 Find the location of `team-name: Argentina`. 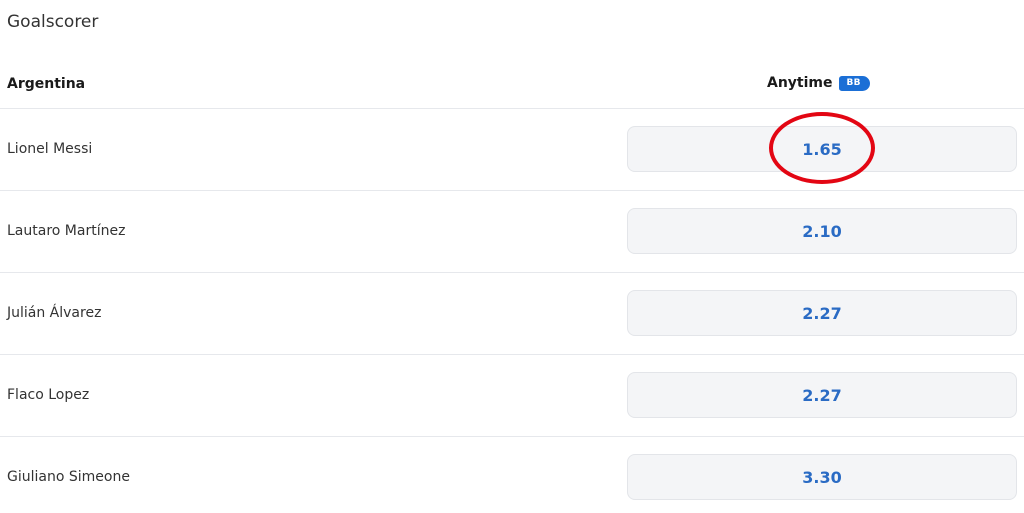

team-name: Argentina is located at coordinates (46, 84).